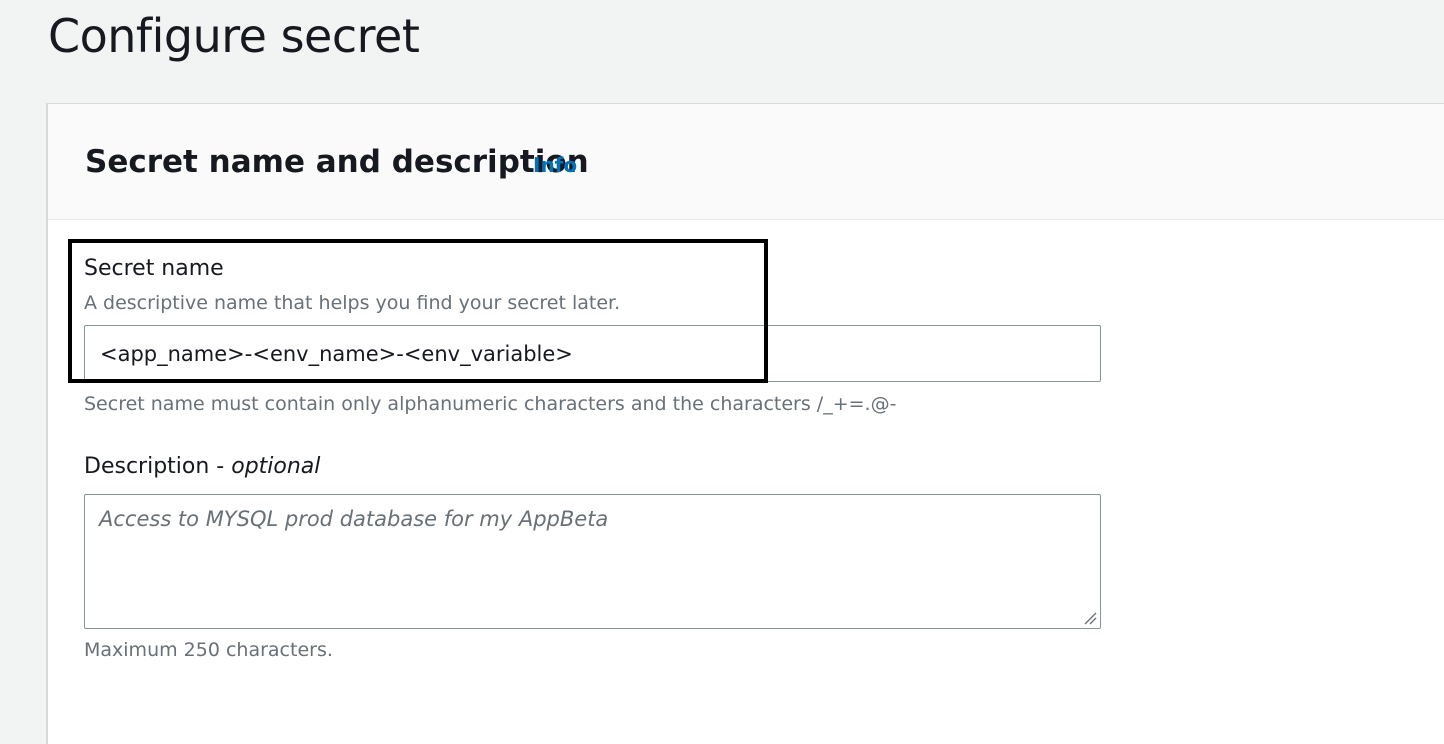  I want to click on section-title: Secret name and description, so click(337, 162).